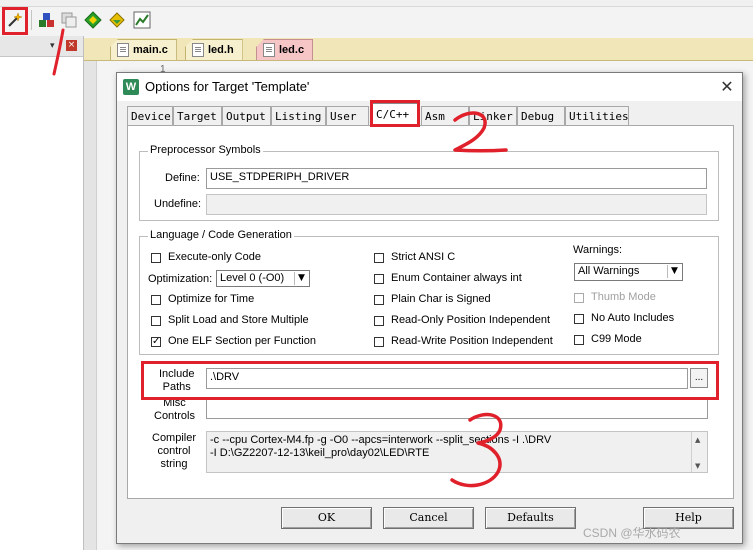 The height and width of the screenshot is (550, 753). I want to click on c99-label: C99 Mode, so click(616, 339).